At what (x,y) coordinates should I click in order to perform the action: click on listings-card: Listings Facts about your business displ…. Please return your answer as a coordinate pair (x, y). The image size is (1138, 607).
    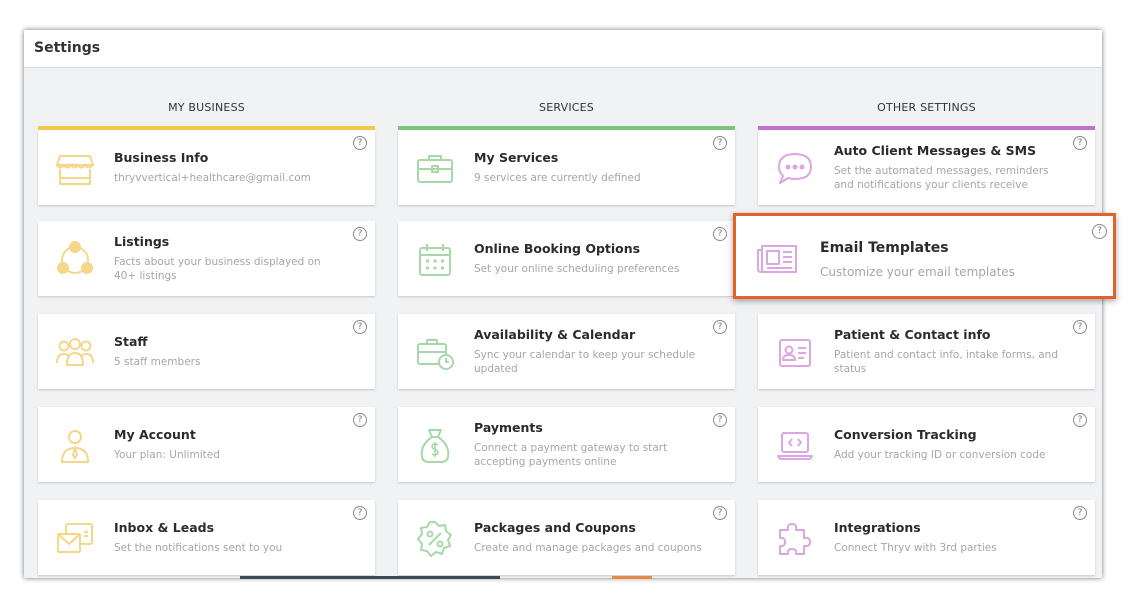
    Looking at the image, I should click on (206, 258).